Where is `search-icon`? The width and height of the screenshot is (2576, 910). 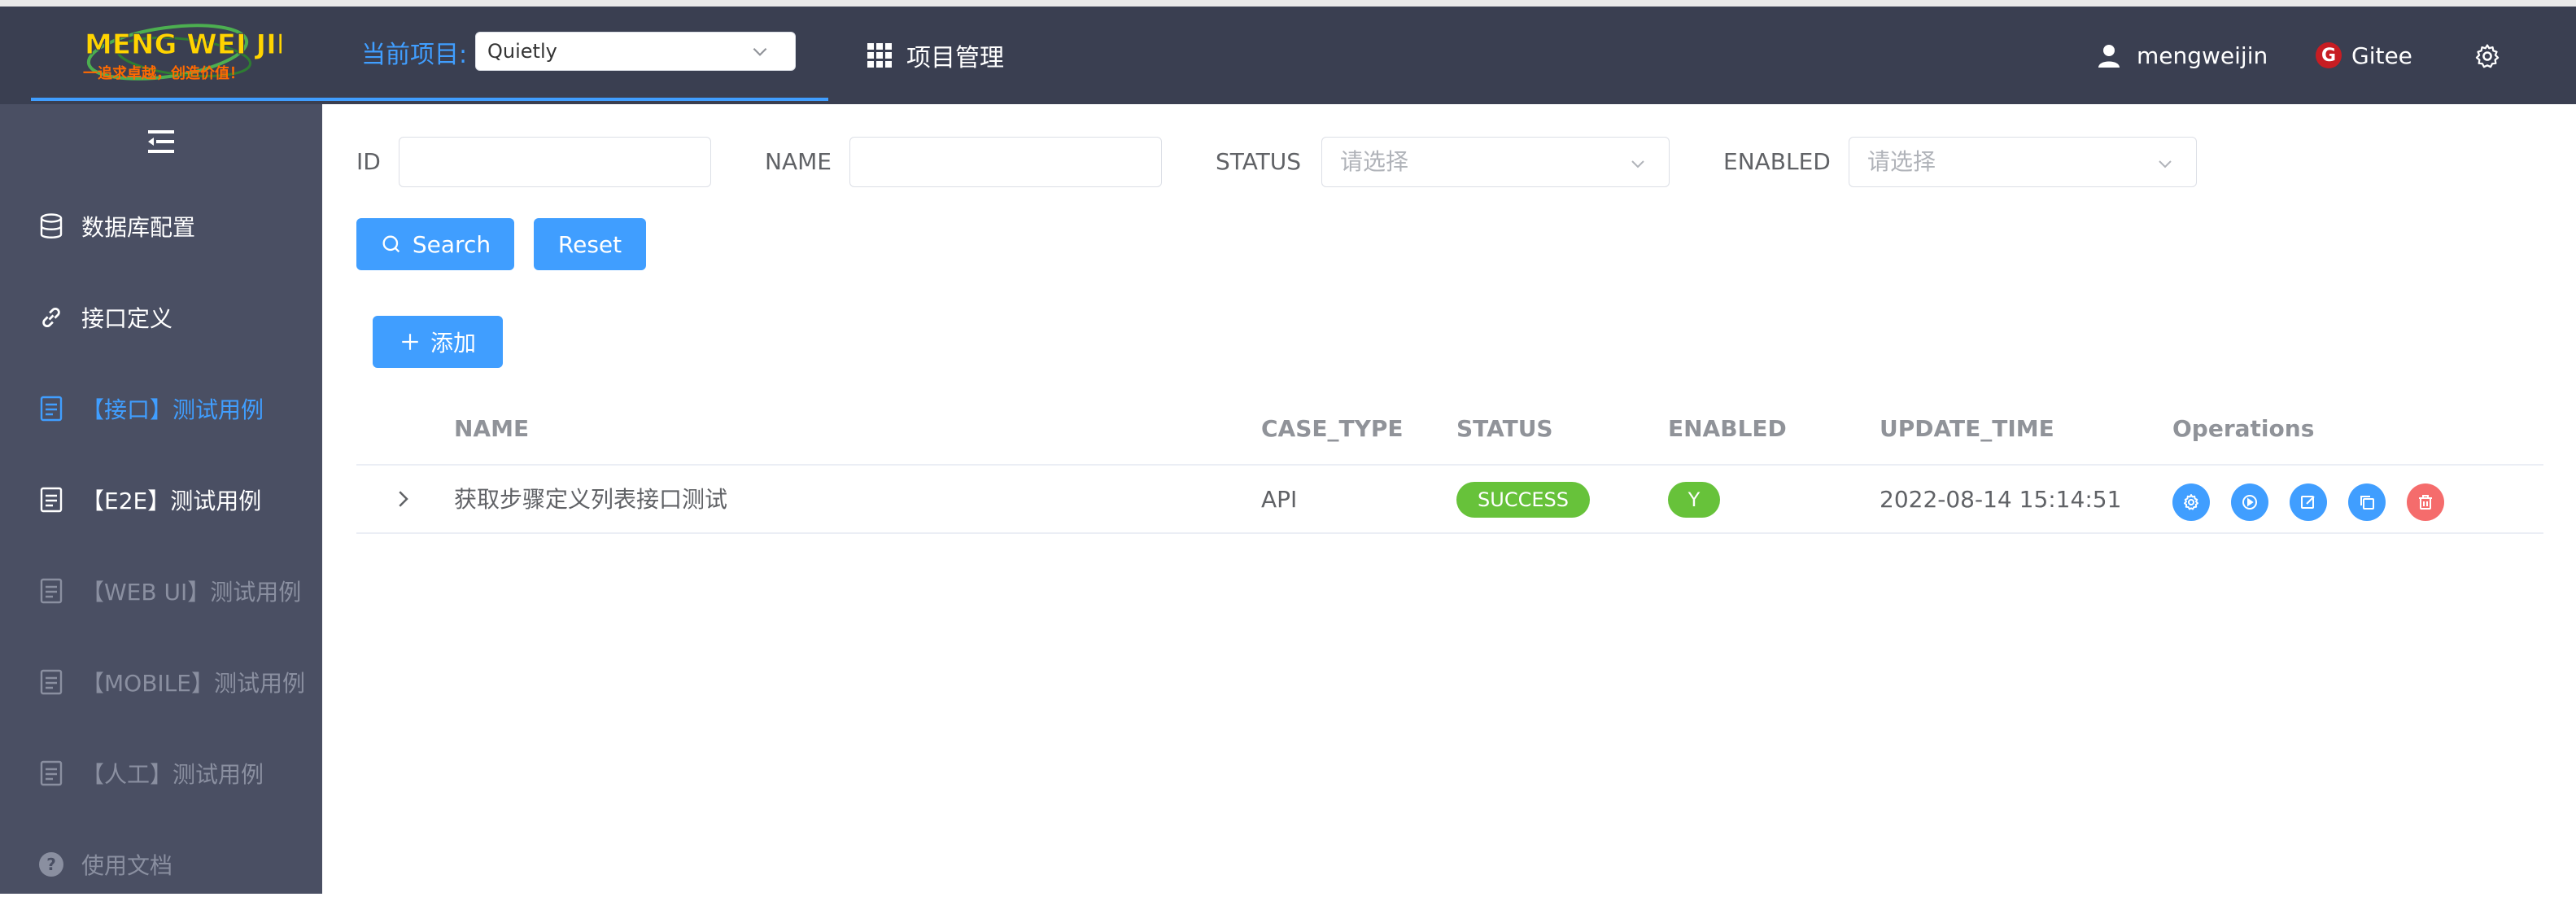
search-icon is located at coordinates (391, 244).